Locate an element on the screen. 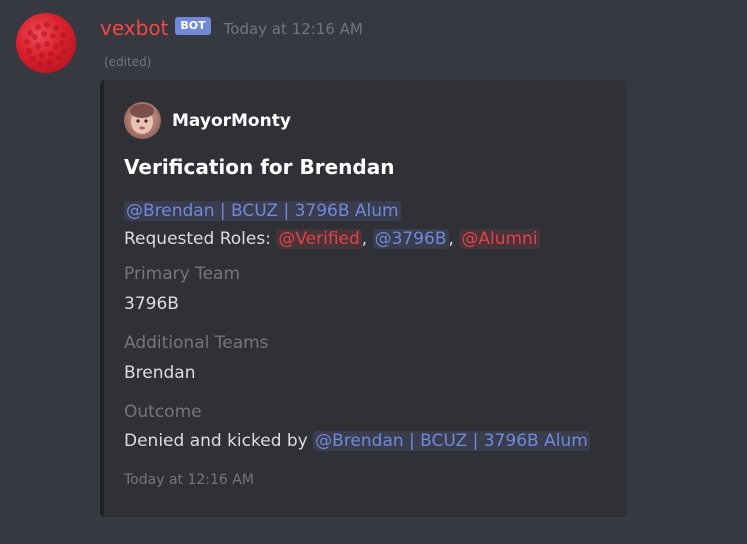 This screenshot has width=747, height=544. author-name: MayorMonty is located at coordinates (231, 121).